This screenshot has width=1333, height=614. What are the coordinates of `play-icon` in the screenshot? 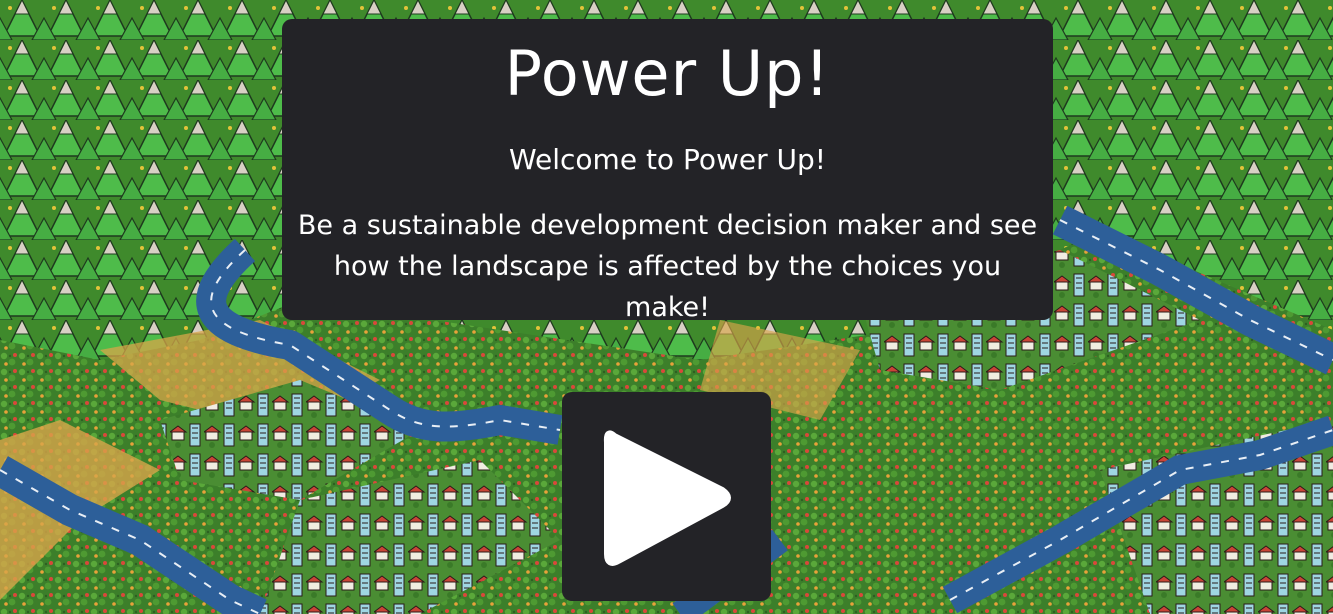 It's located at (667, 498).